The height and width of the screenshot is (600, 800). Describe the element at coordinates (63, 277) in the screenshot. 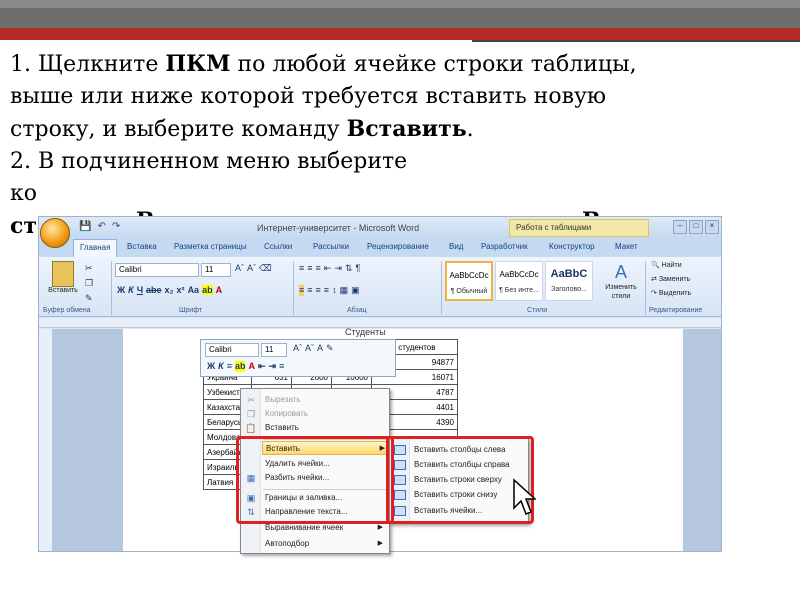

I see `paste-button: Вставить` at that location.